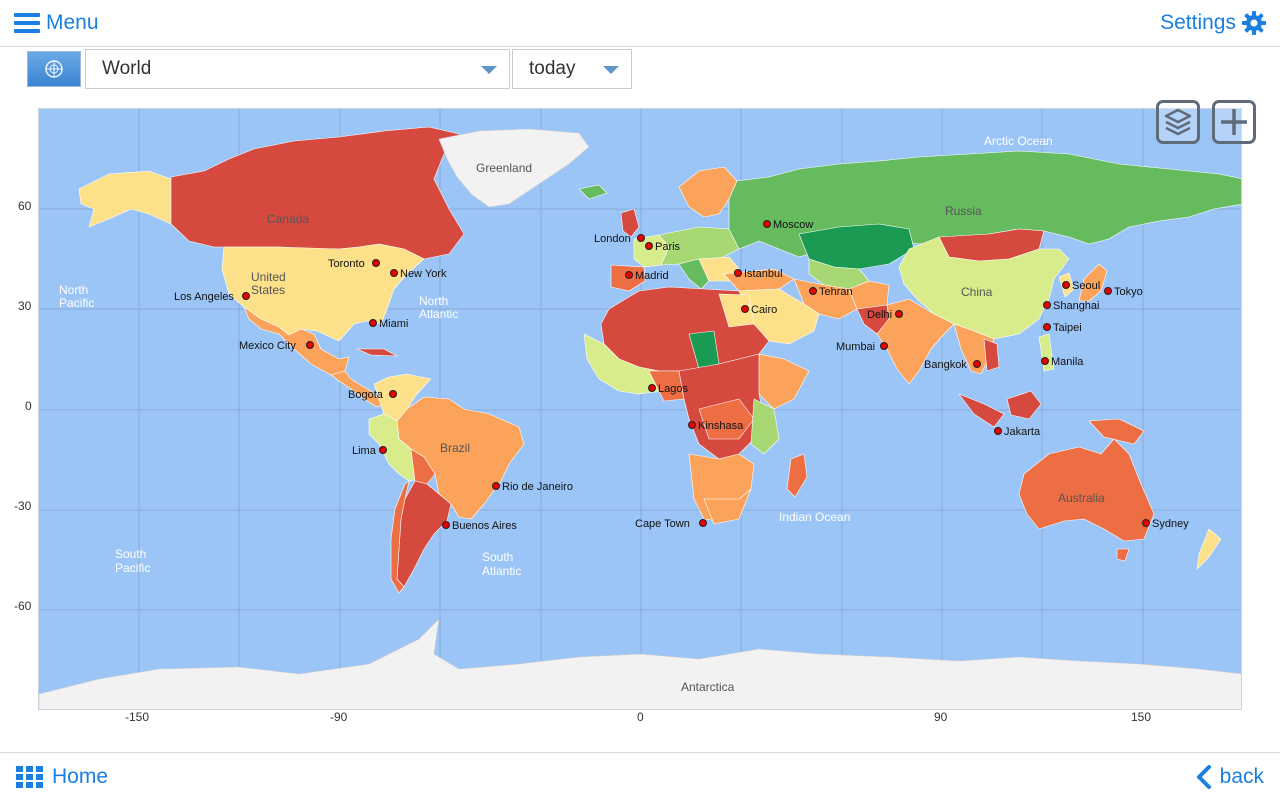 The image size is (1280, 801). I want to click on svg-text: Lima, so click(364, 451).